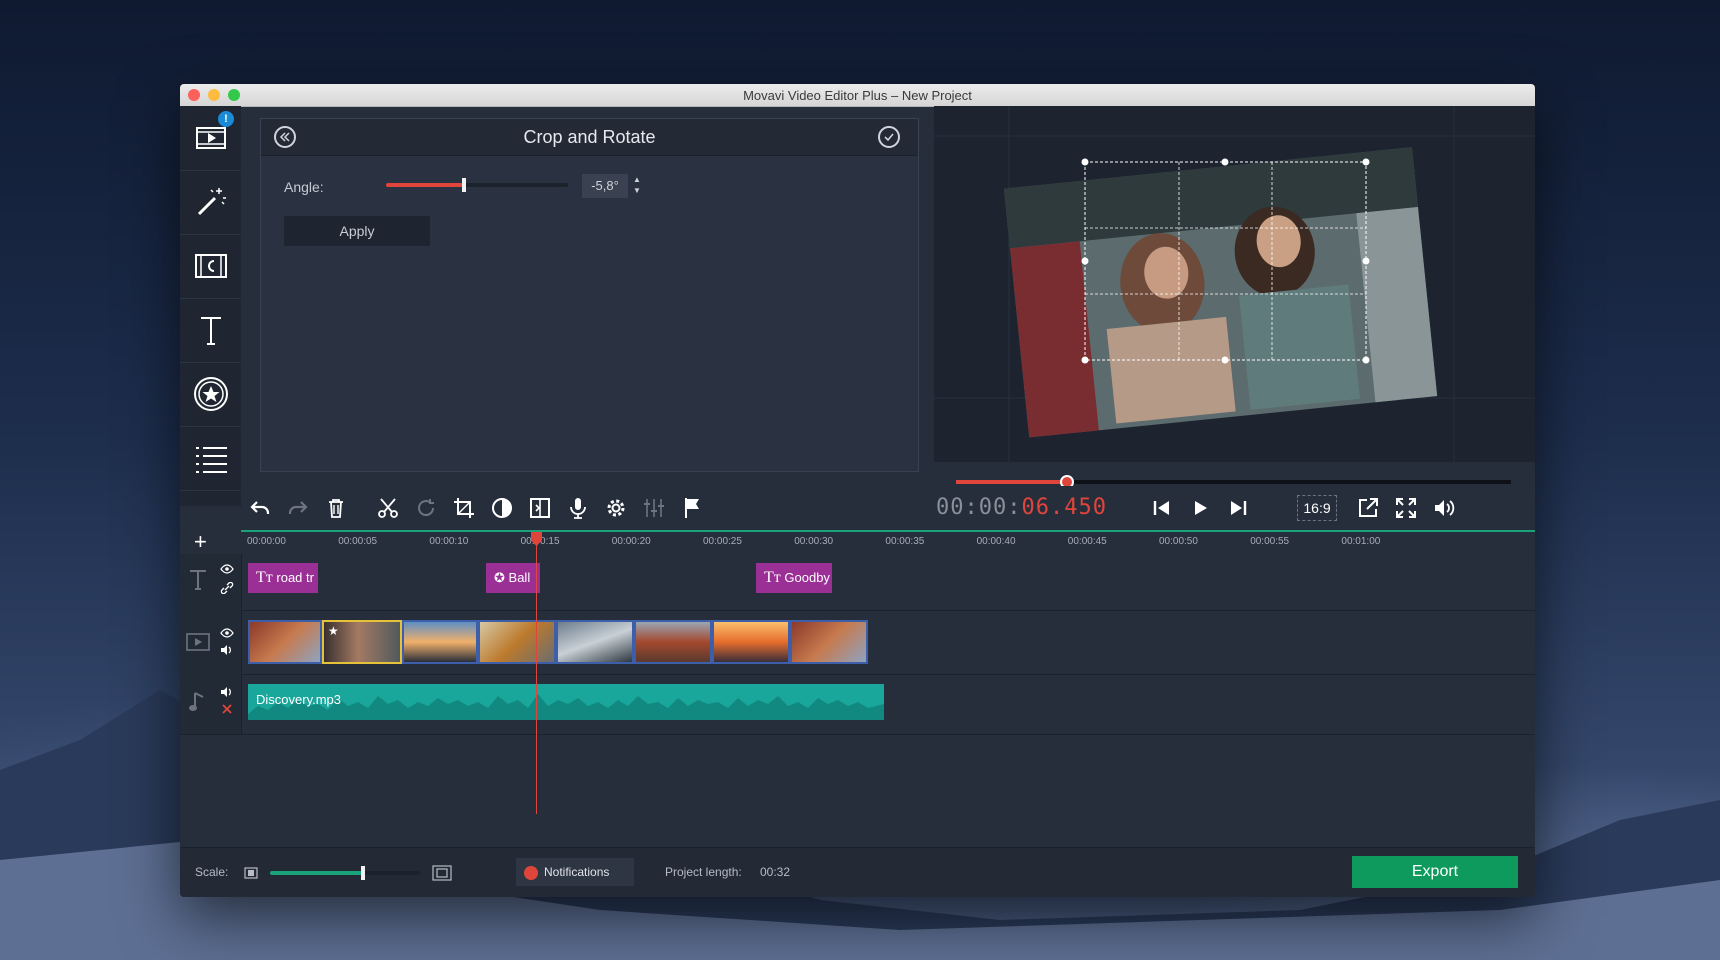 The width and height of the screenshot is (1720, 960). I want to click on undo-button, so click(260, 508).